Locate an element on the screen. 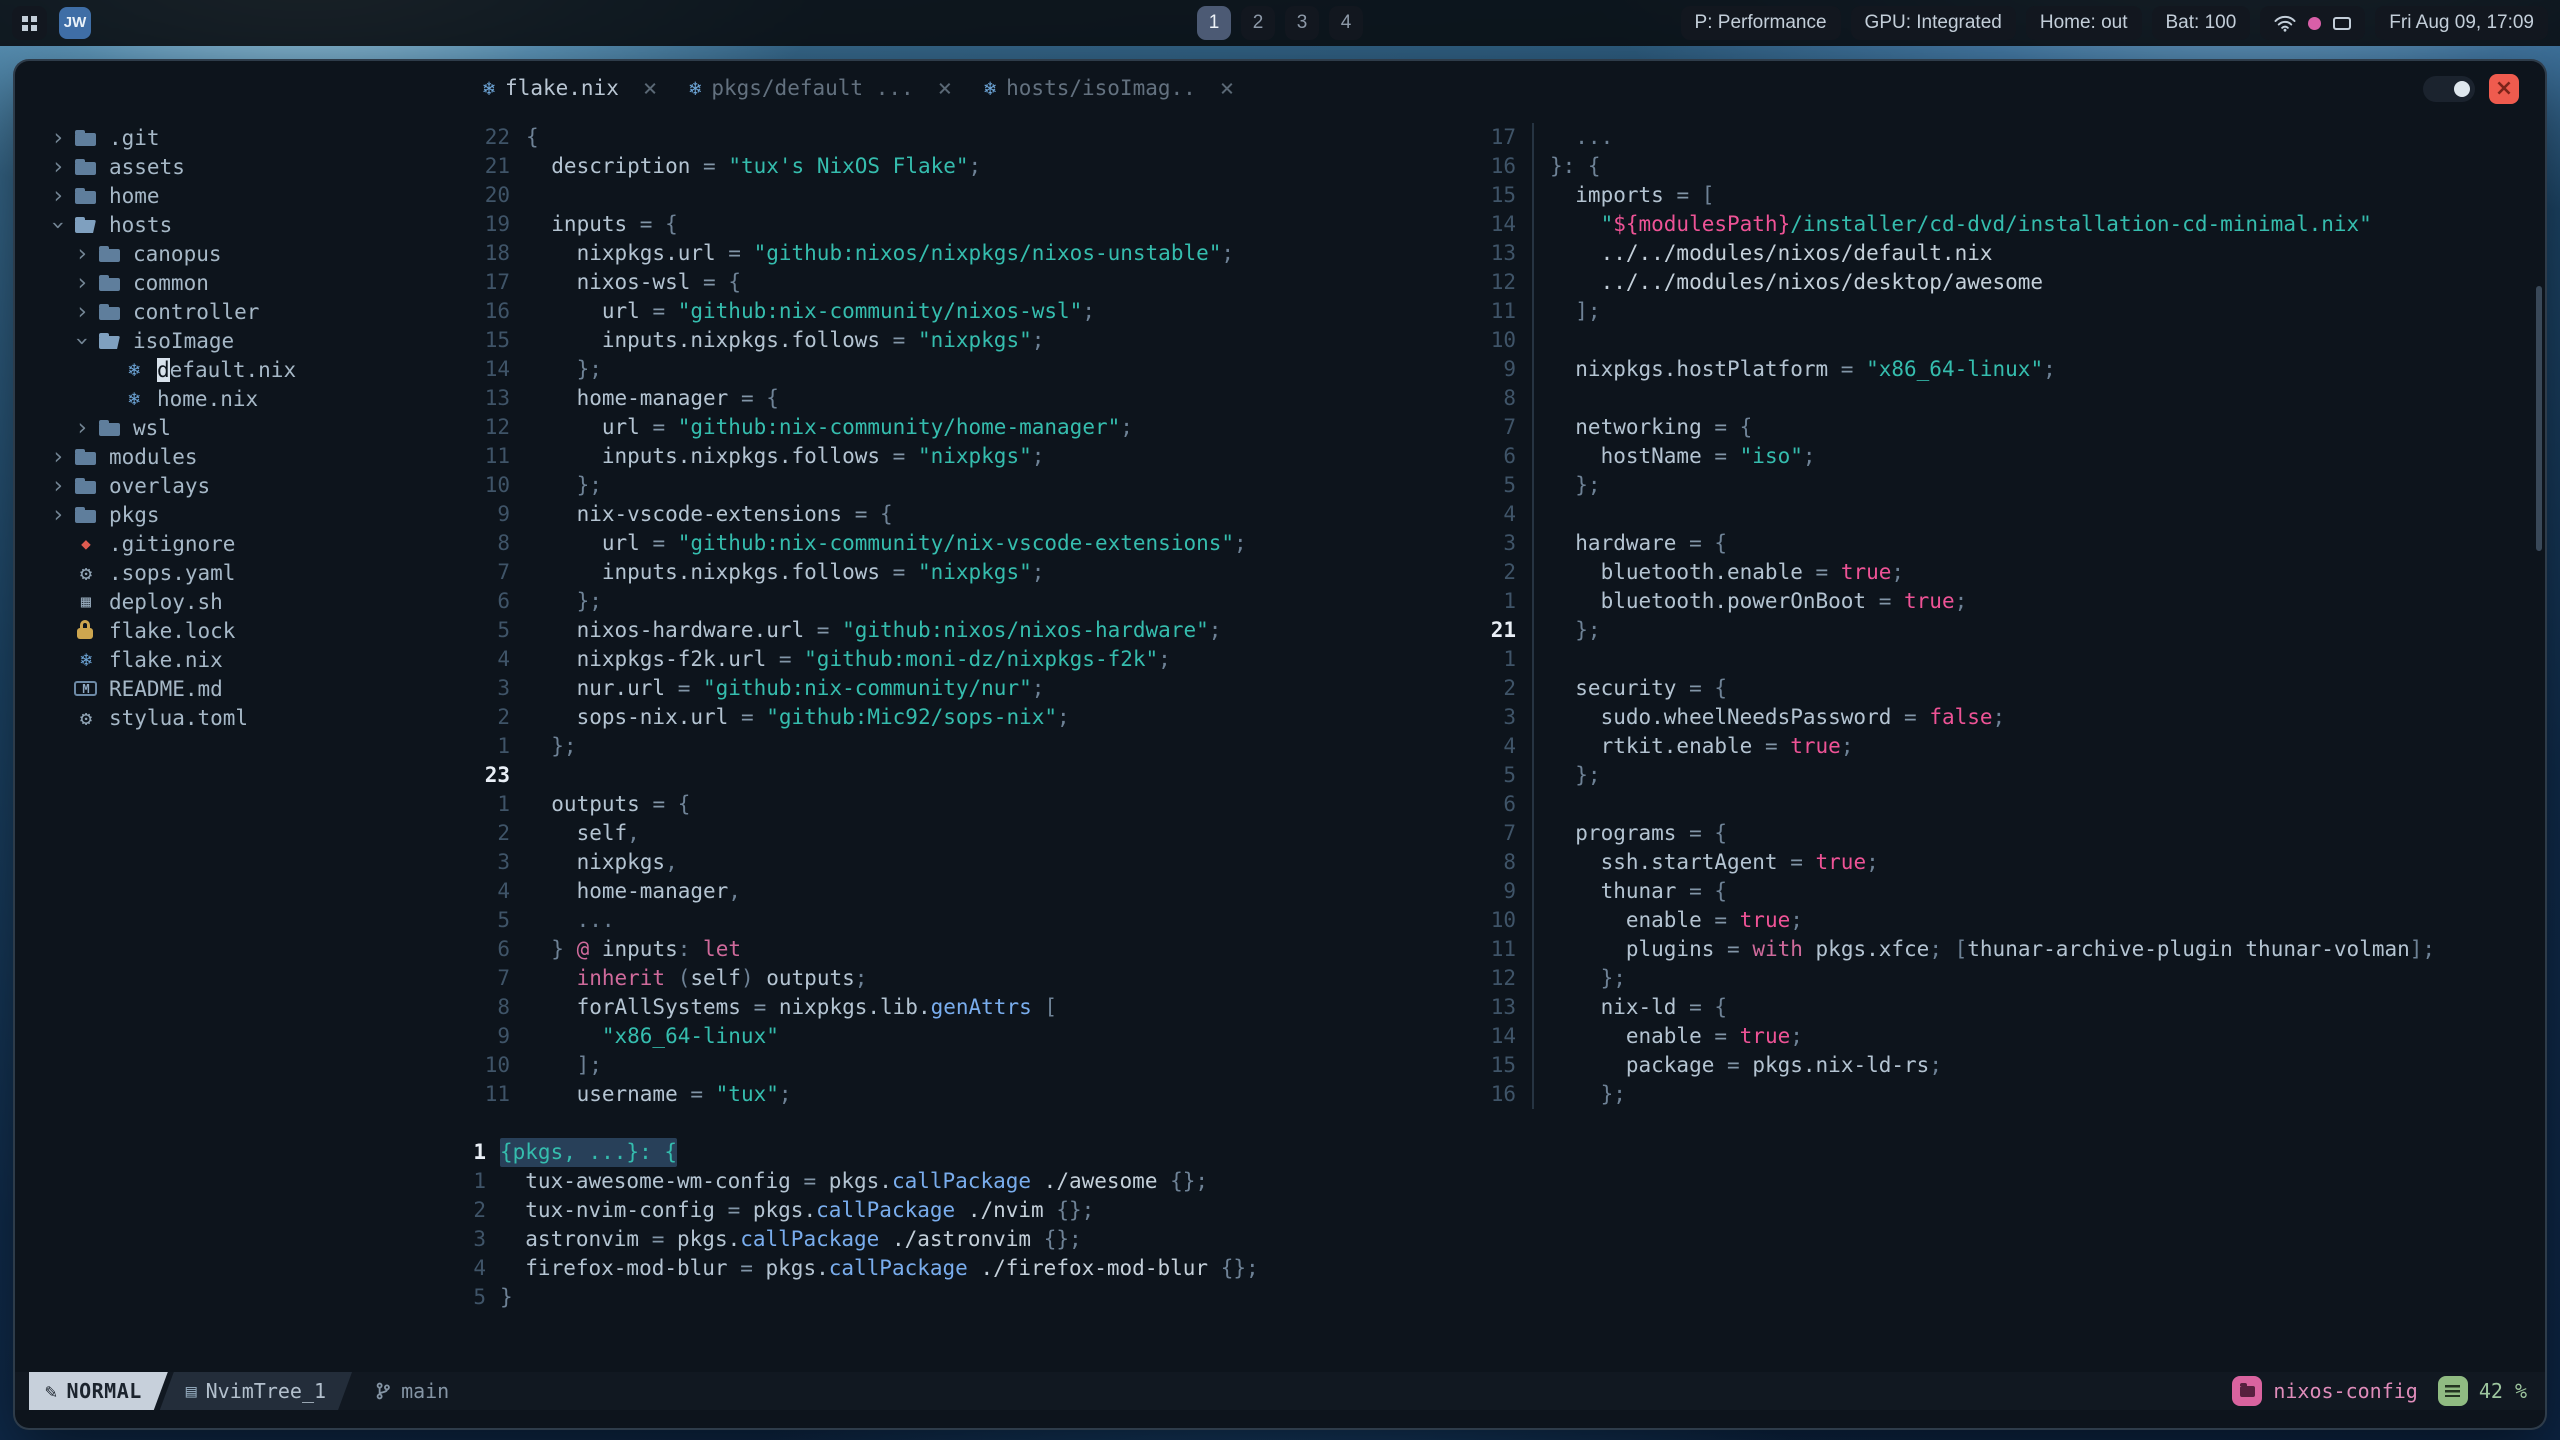  code-line: 23 is located at coordinates (949, 775).